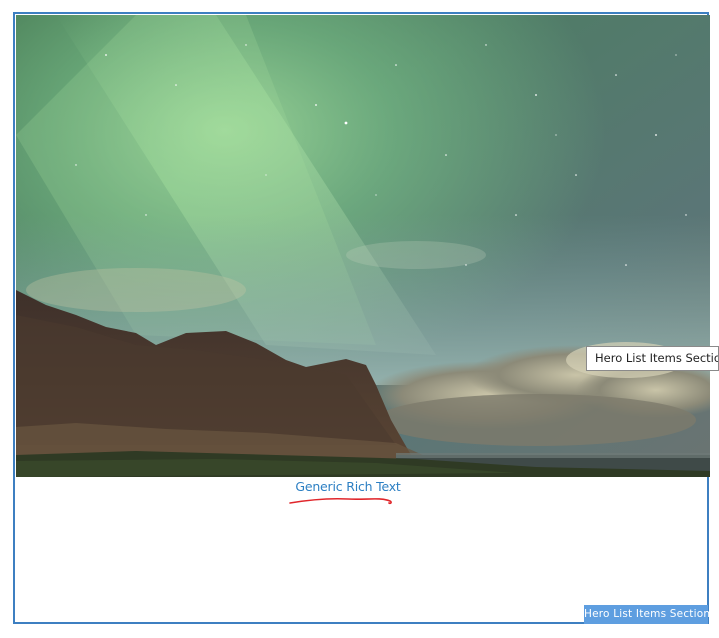 The height and width of the screenshot is (638, 719). Describe the element at coordinates (340, 501) in the screenshot. I see `red-underline-annotation` at that location.